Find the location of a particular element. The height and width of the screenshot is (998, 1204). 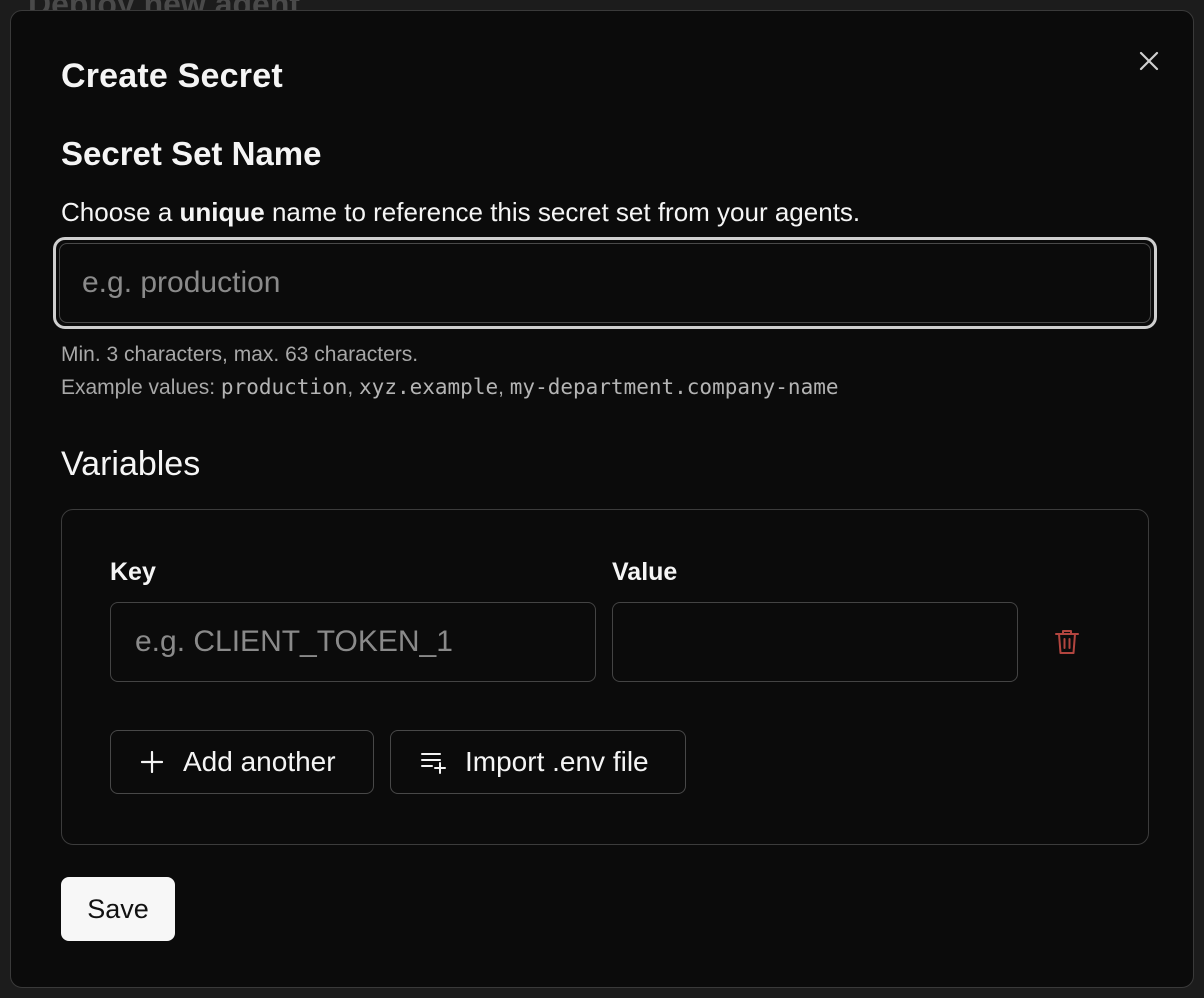

description-text-start: Choose a is located at coordinates (120, 212).